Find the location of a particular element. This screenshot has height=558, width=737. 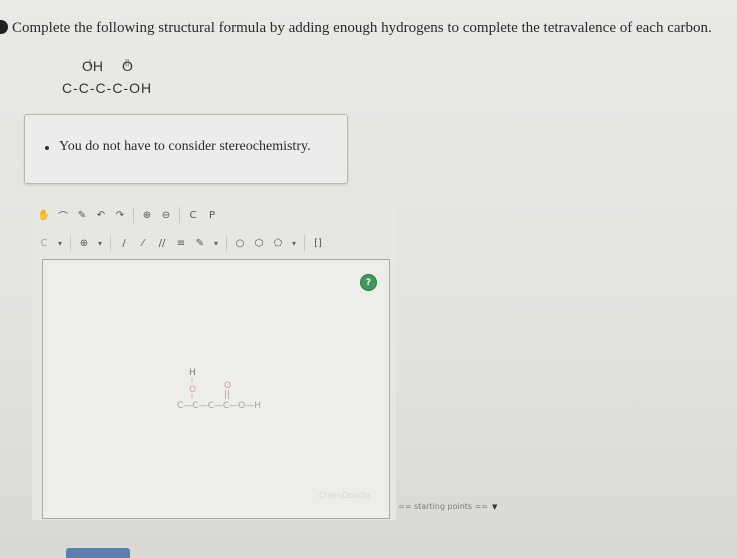

benzene-icon: ⬡ is located at coordinates (259, 243).